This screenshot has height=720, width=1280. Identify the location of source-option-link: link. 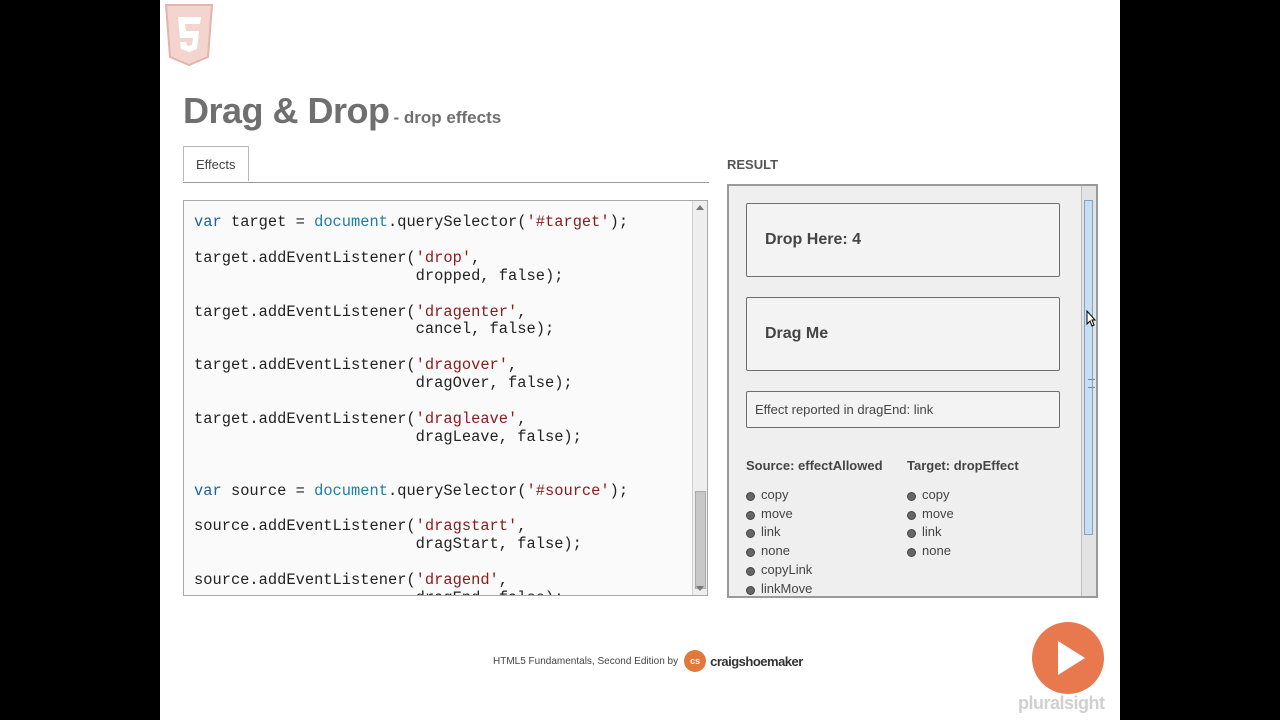
(814, 532).